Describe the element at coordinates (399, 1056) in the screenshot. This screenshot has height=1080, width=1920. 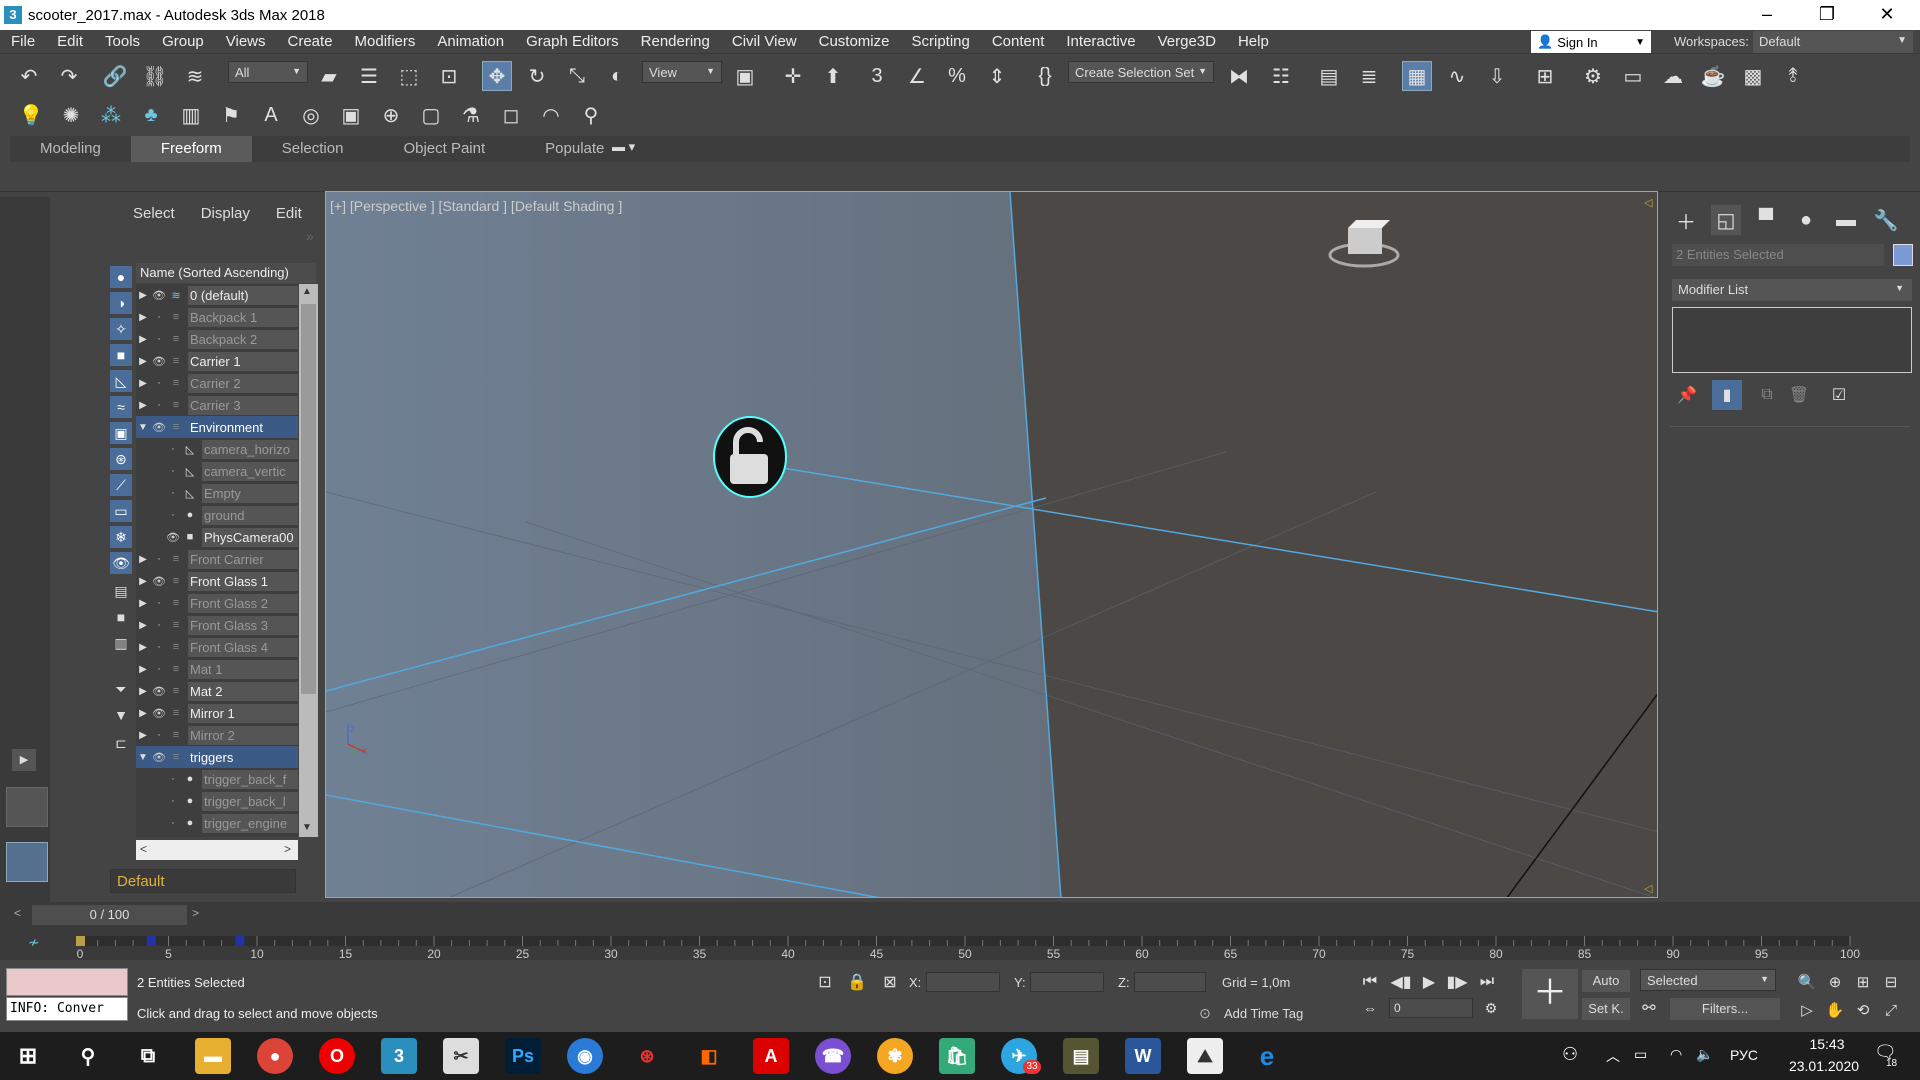
I see `3dsmax-taskbar-icon: 3` at that location.